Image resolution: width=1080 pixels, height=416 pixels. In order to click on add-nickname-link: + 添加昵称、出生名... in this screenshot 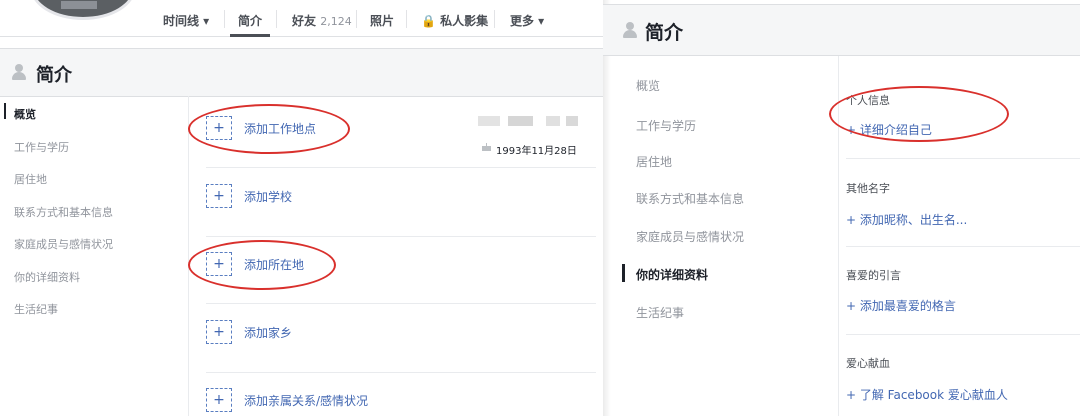, I will do `click(906, 219)`.